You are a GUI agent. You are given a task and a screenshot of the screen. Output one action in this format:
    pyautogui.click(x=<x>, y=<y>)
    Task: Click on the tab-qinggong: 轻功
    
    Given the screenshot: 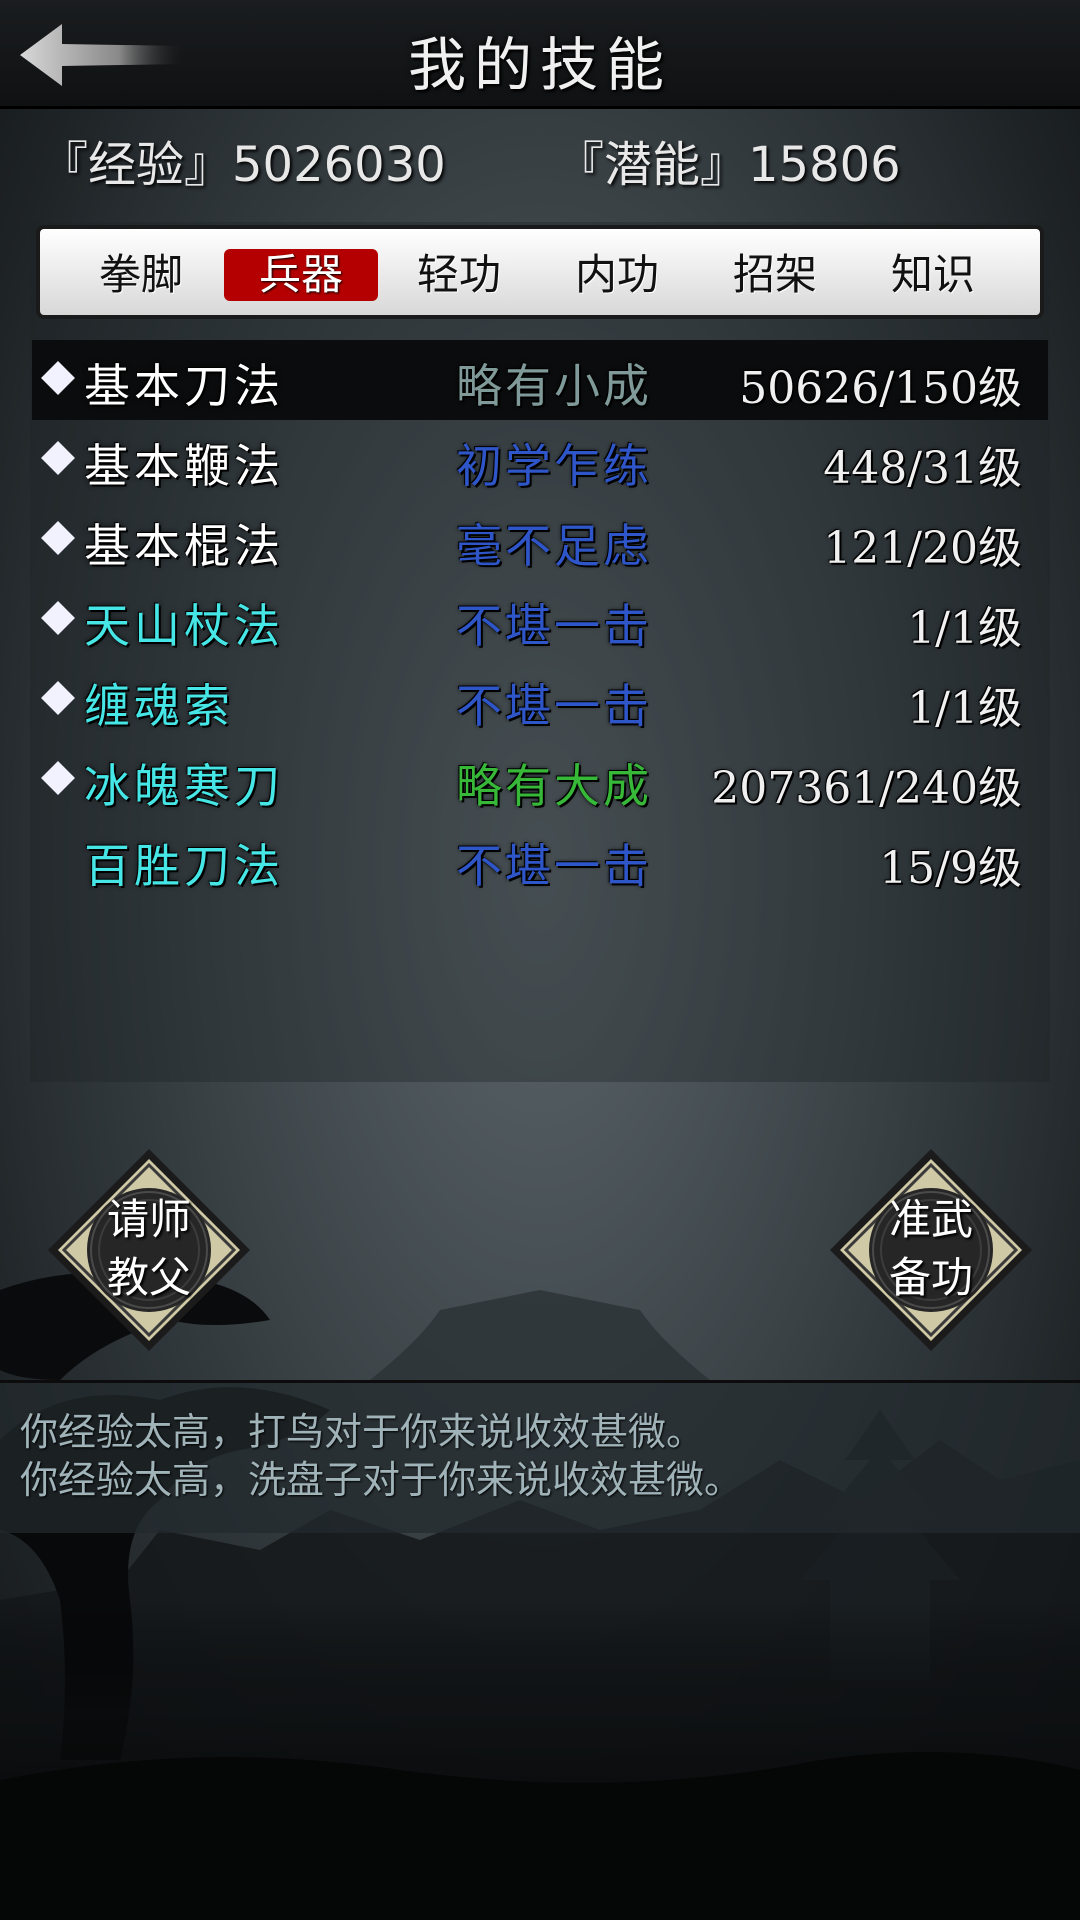 What is the action you would take?
    pyautogui.click(x=459, y=275)
    